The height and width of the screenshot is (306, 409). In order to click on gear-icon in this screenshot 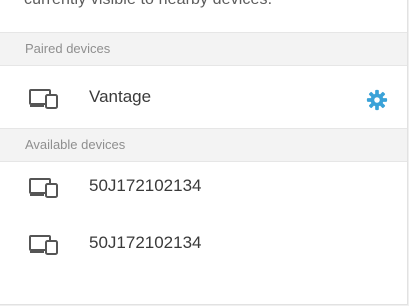, I will do `click(377, 100)`.